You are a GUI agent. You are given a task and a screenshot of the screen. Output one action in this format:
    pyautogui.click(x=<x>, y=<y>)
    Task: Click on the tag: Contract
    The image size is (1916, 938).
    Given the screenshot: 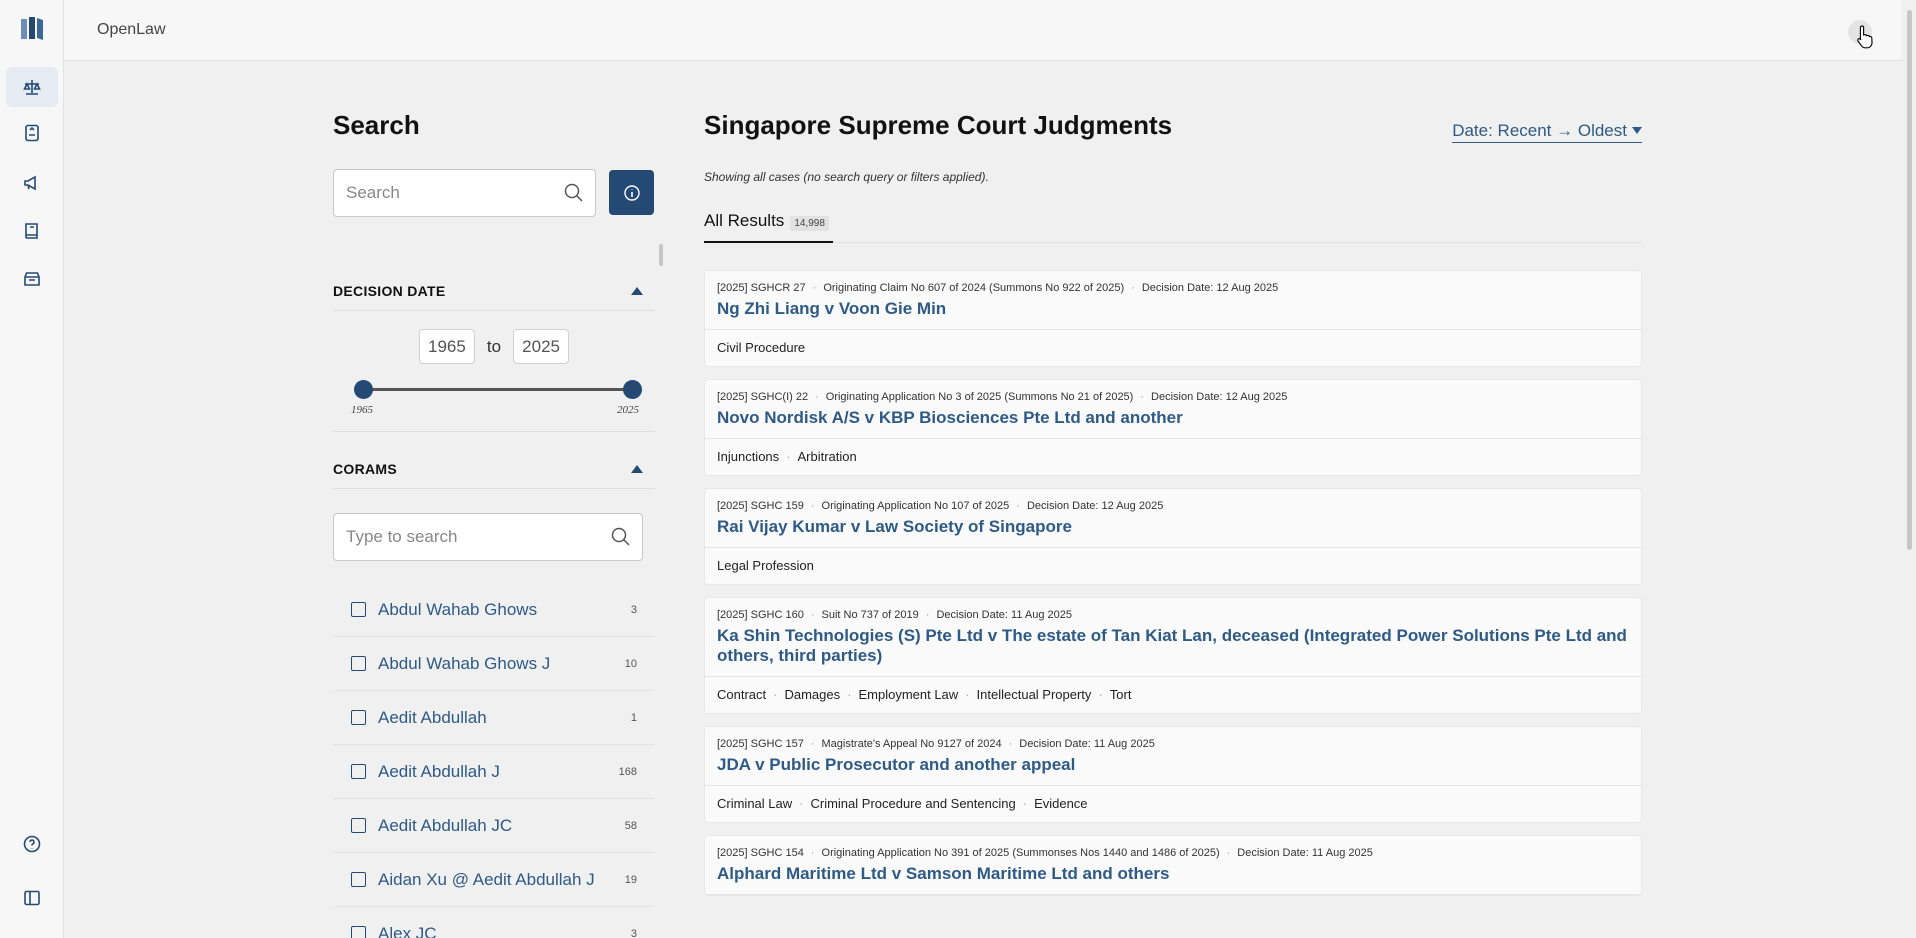 What is the action you would take?
    pyautogui.click(x=742, y=694)
    